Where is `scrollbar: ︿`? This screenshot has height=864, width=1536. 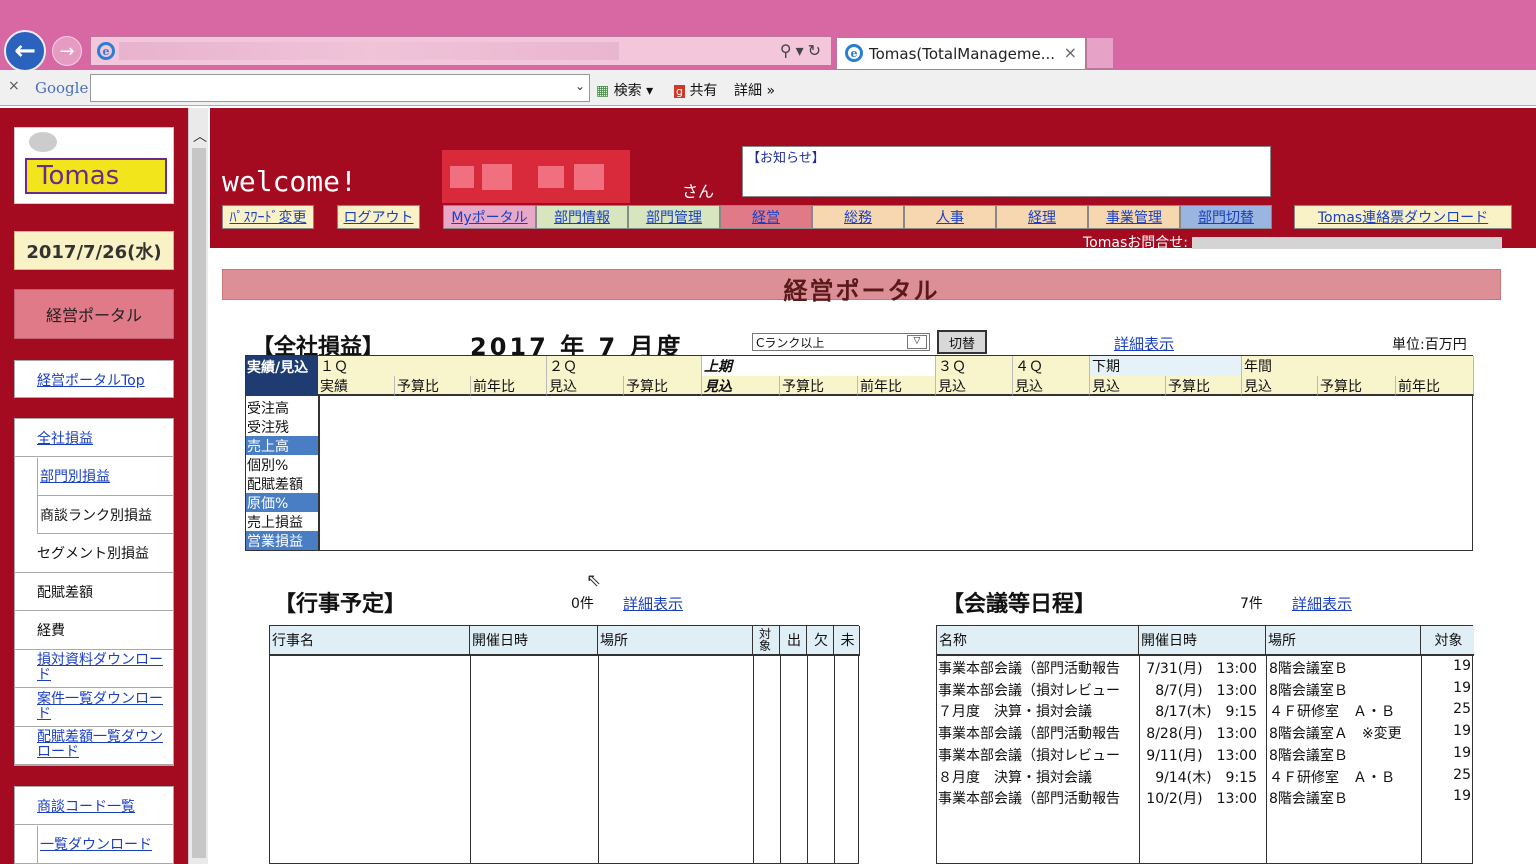
scrollbar: ︿ is located at coordinates (198, 486).